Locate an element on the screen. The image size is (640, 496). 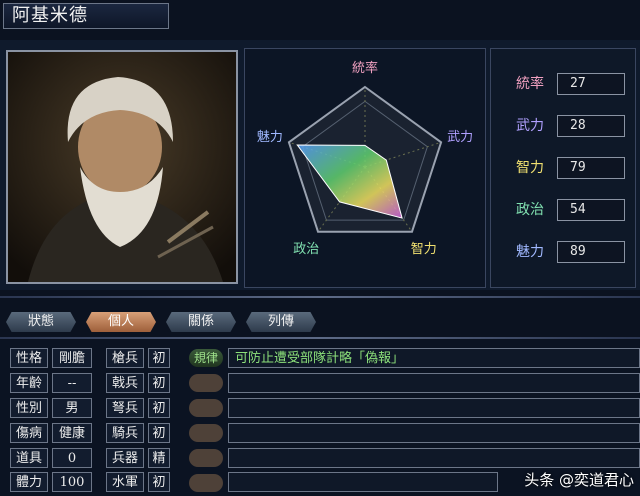
stat-row-war: 武力 28 is located at coordinates (566, 126).